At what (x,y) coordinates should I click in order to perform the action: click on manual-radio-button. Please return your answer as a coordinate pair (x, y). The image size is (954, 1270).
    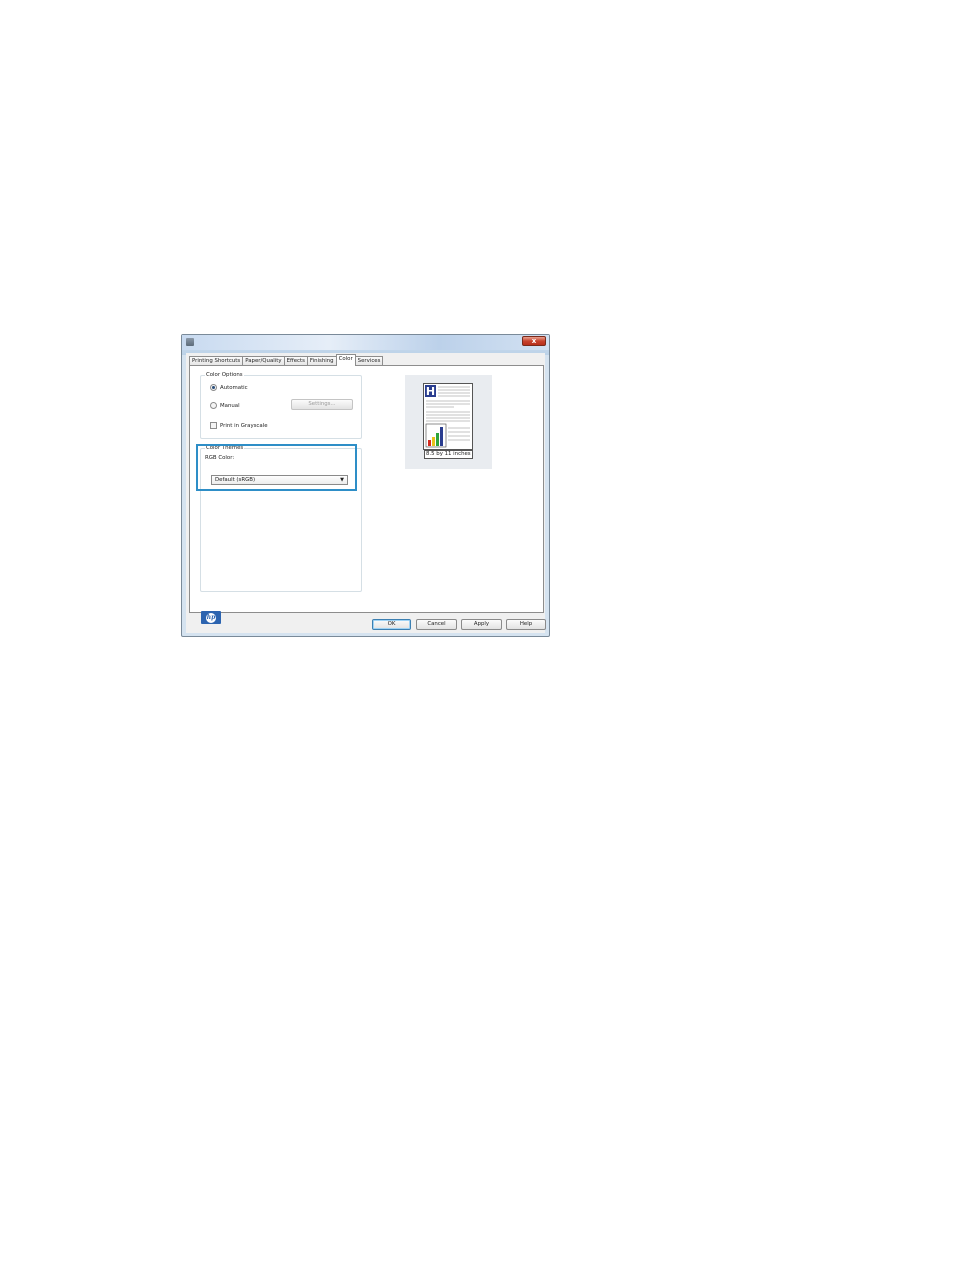
    Looking at the image, I should click on (213, 405).